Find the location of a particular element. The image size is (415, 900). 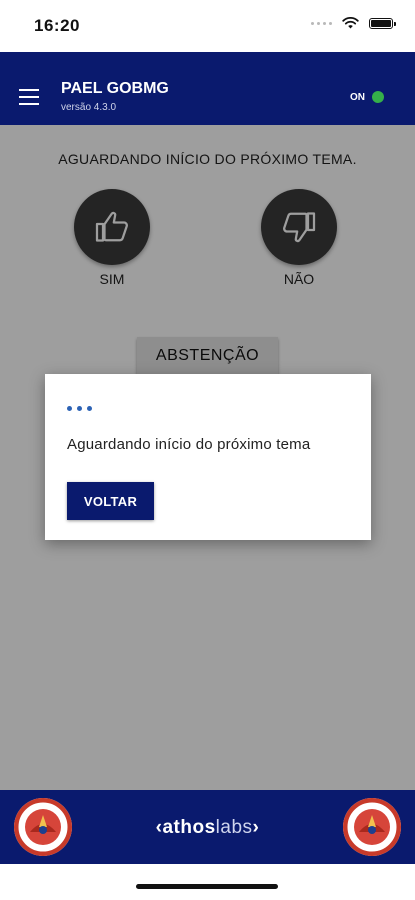

waiting-dialog: Aguardando início do próximo tema VOLTAR is located at coordinates (208, 457).